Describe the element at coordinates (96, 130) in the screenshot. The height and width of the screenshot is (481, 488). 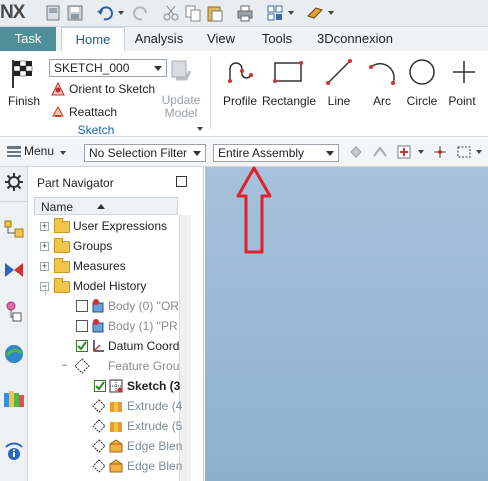
I see `sketch-group-label: Sketch` at that location.